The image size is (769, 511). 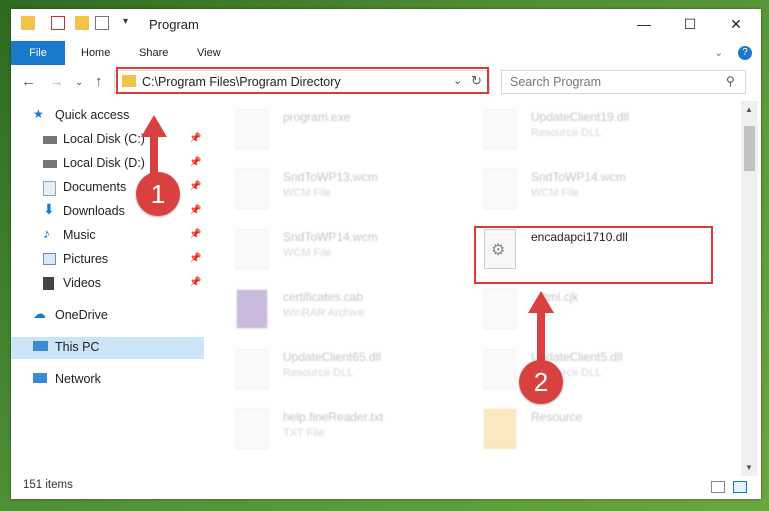 What do you see at coordinates (740, 487) in the screenshot?
I see `large-icons-view-icon` at bounding box center [740, 487].